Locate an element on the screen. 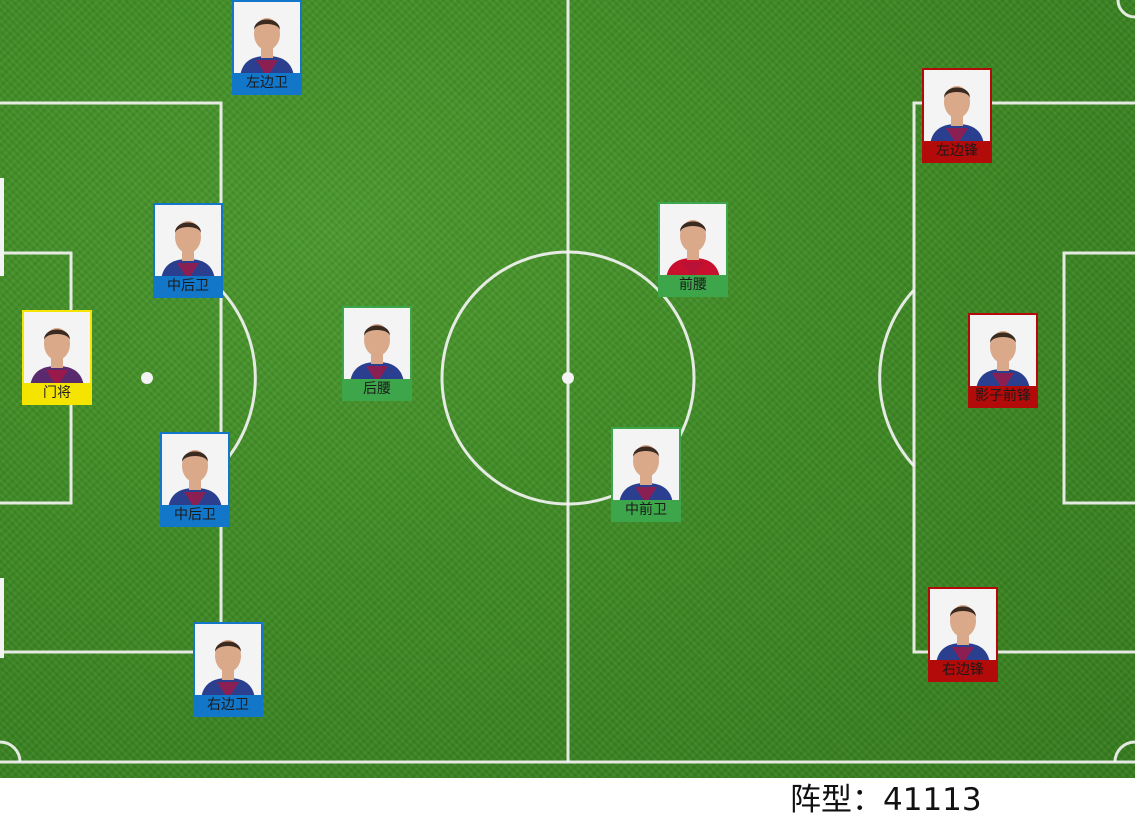  player-card-center-back-2: 中后卫 is located at coordinates (195, 479).